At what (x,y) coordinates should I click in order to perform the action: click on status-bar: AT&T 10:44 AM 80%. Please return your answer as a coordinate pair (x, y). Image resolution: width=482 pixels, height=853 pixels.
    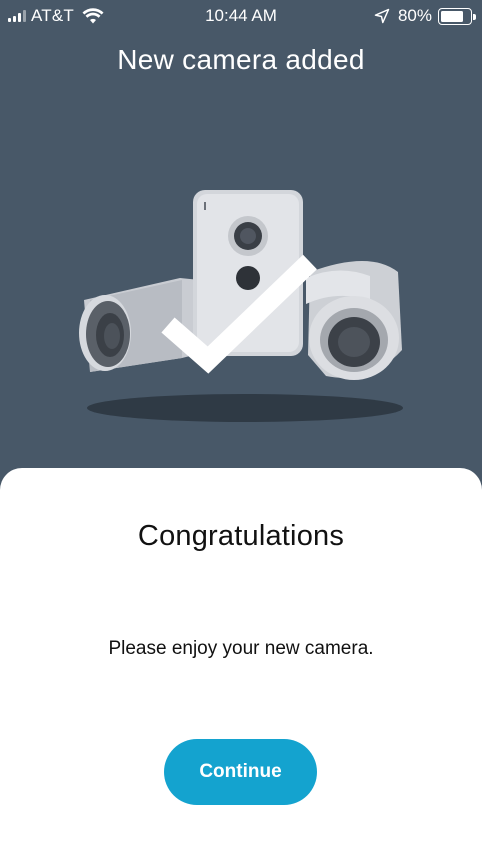
    Looking at the image, I should click on (241, 16).